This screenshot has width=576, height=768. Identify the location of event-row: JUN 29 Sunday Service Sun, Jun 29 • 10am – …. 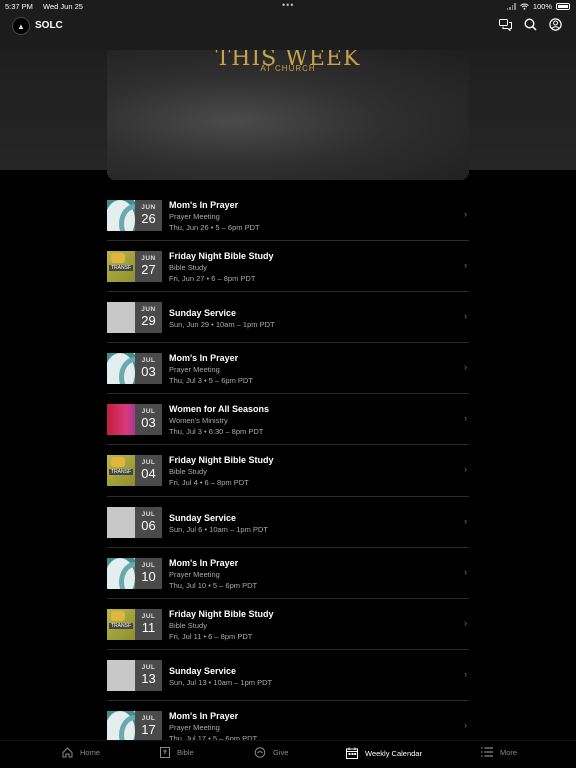
(288, 318).